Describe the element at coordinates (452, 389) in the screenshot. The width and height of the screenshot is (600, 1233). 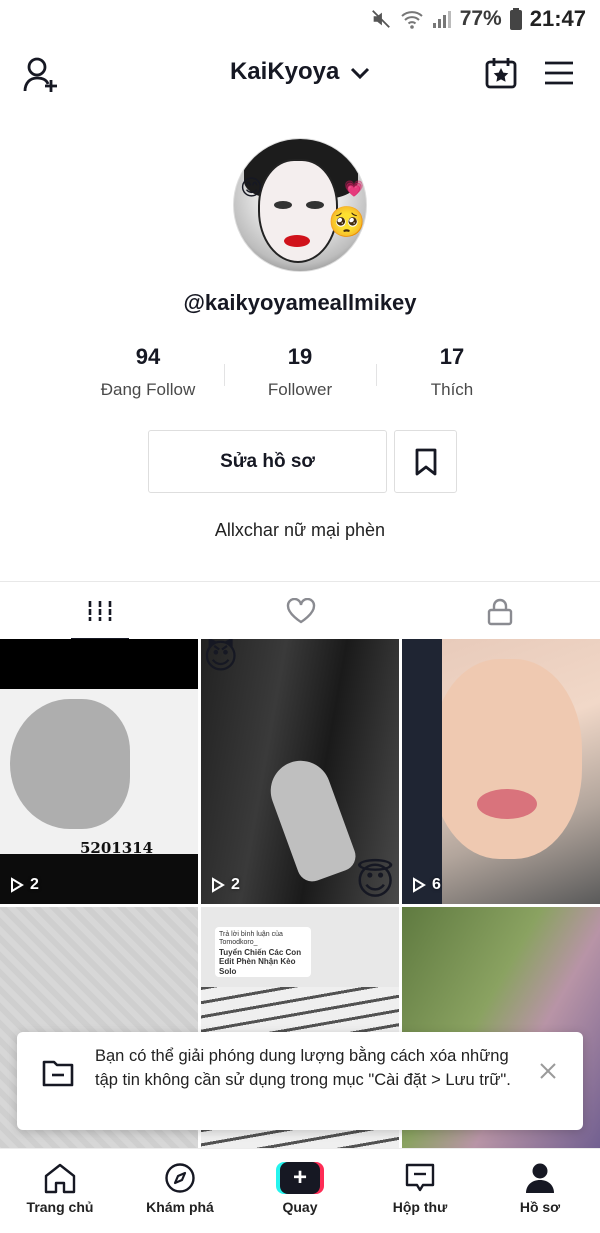
I see `likes-label: Thích` at that location.